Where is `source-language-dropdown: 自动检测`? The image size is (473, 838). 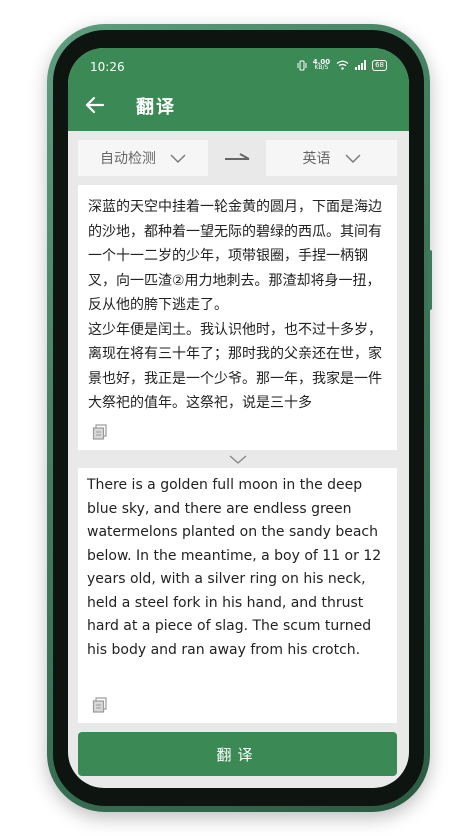 source-language-dropdown: 自动检测 is located at coordinates (143, 158).